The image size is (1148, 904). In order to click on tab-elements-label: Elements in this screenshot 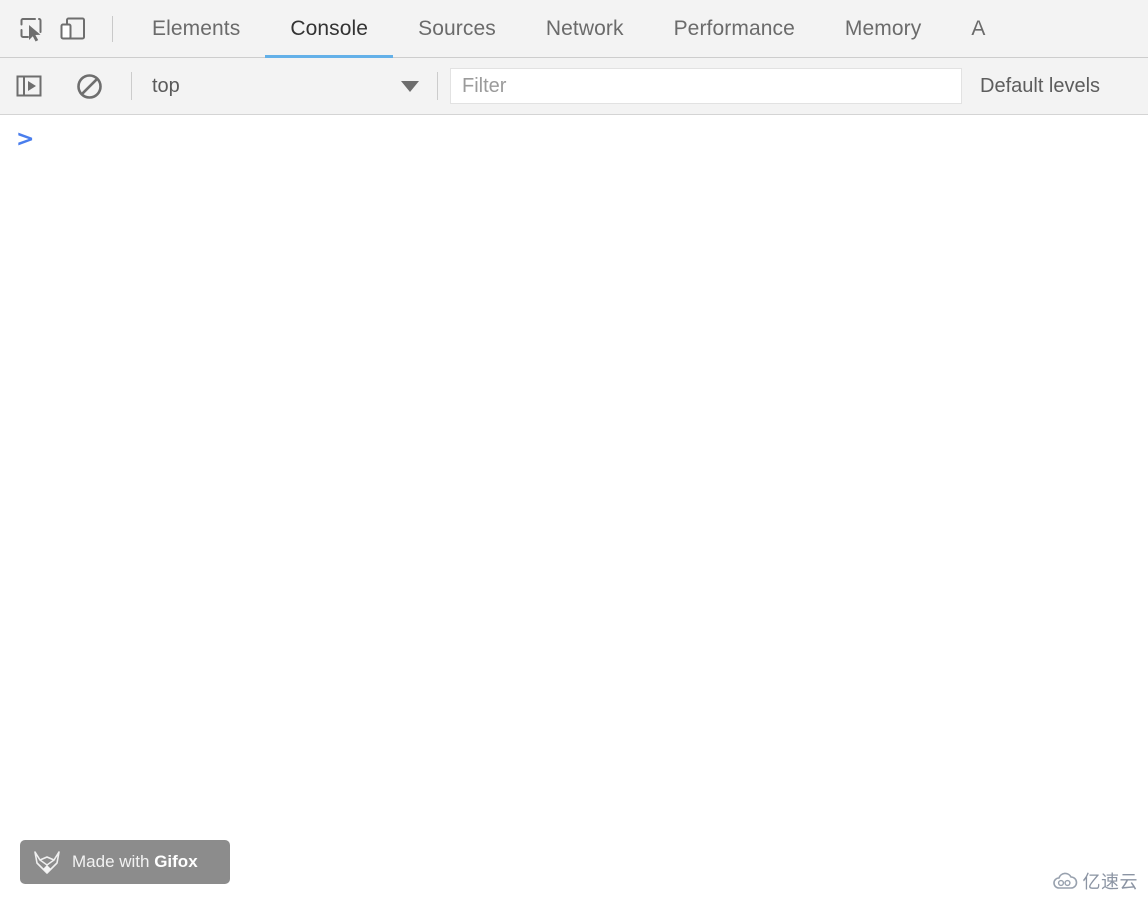, I will do `click(196, 28)`.